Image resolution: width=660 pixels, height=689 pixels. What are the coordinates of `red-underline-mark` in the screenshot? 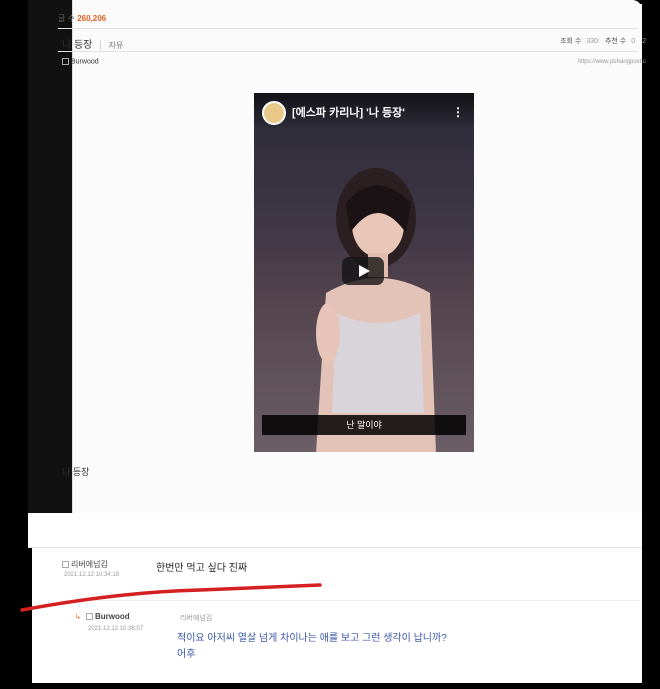 It's located at (171, 597).